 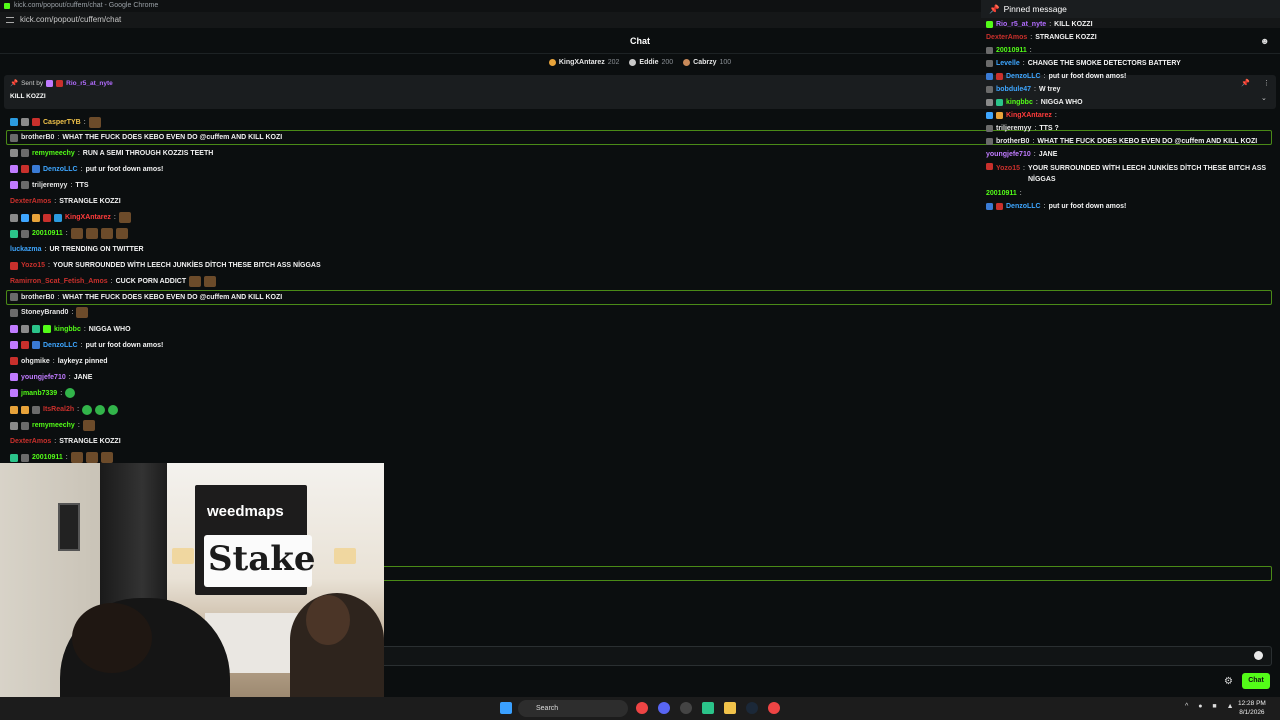 I want to click on steam-icon, so click(x=752, y=708).